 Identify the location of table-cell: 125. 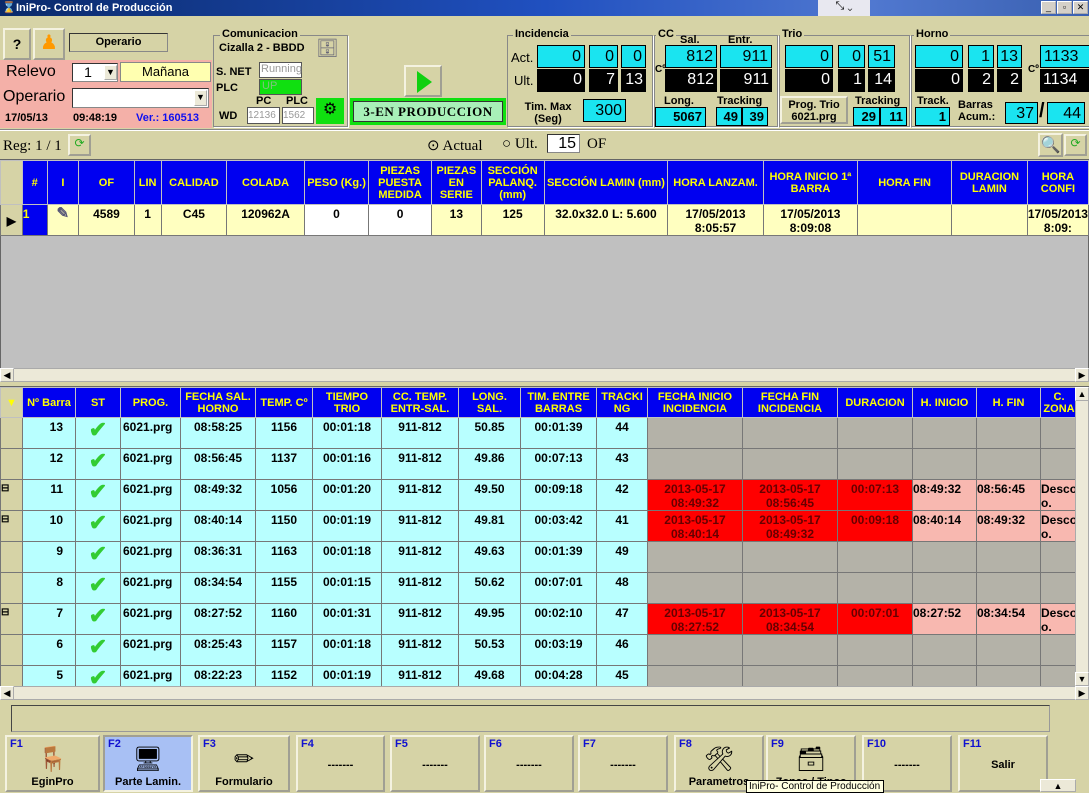
(512, 220).